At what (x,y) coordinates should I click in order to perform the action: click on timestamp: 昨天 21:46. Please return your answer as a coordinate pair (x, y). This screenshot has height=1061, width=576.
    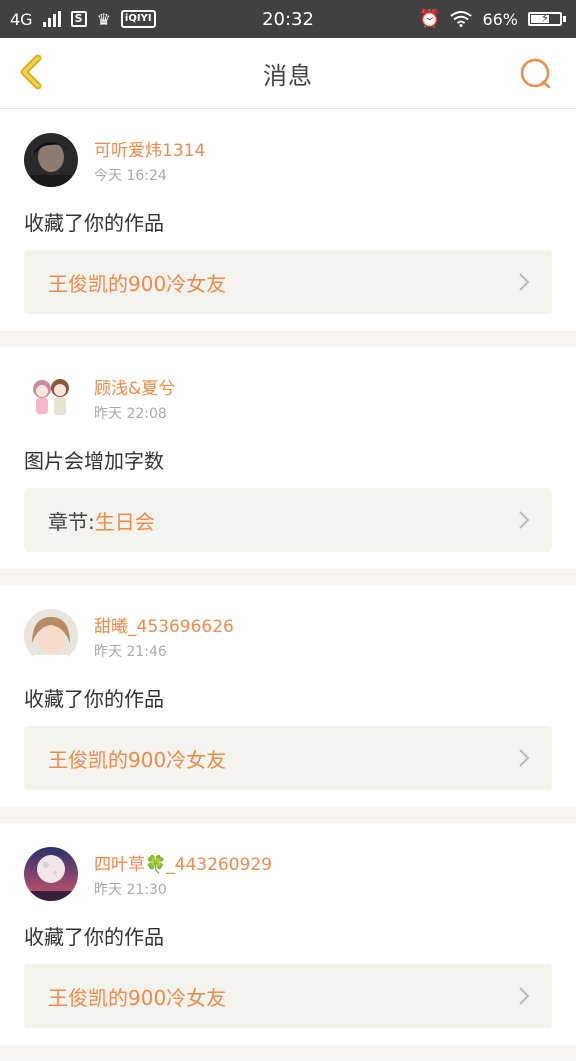
    Looking at the image, I should click on (130, 652).